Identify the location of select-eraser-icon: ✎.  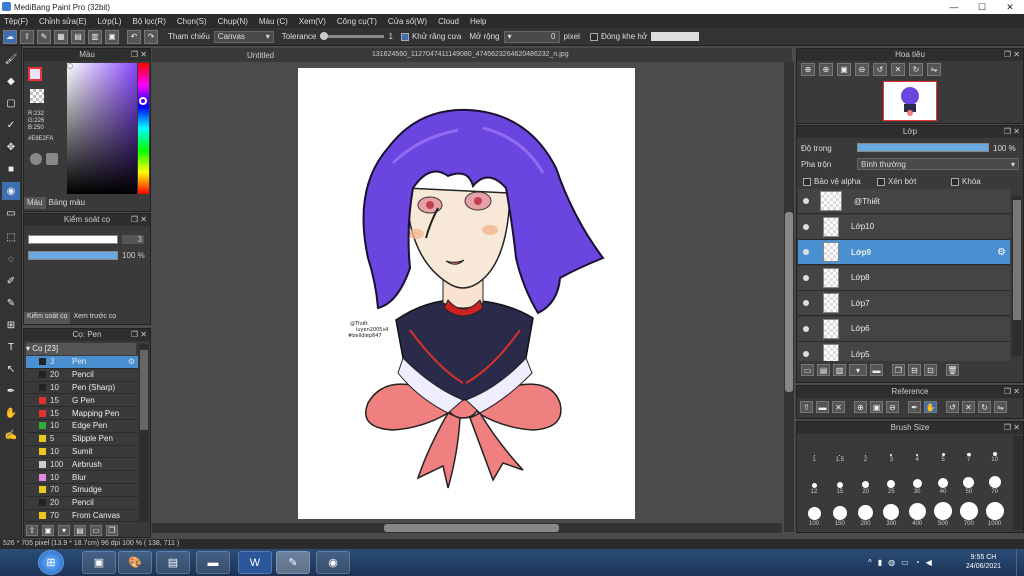
(11, 303).